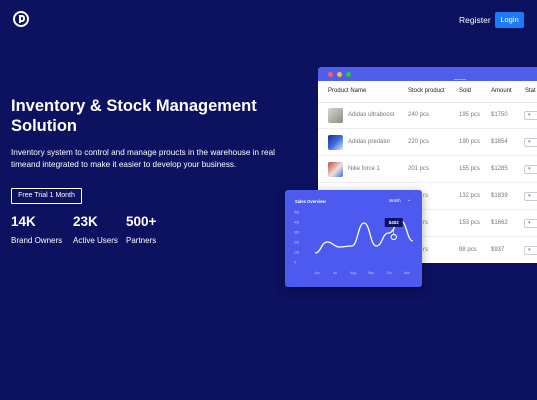  Describe the element at coordinates (499, 169) in the screenshot. I see `amount-value: $1285` at that location.